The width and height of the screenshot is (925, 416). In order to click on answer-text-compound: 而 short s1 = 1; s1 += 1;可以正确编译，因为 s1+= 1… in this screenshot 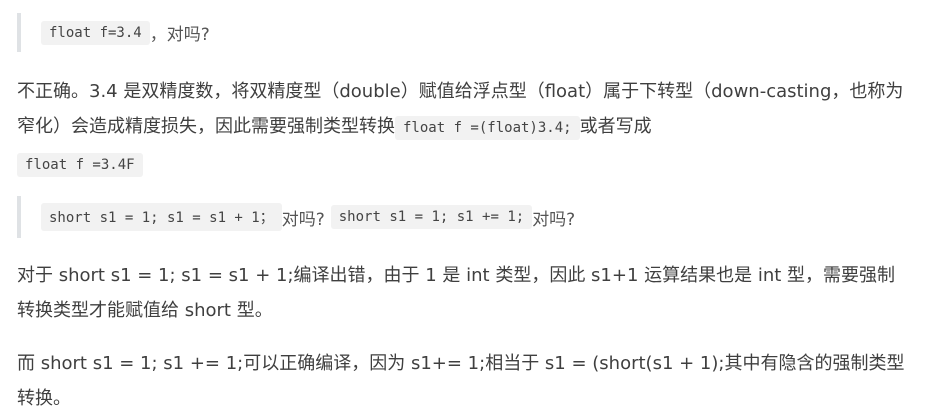, I will do `click(461, 381)`.